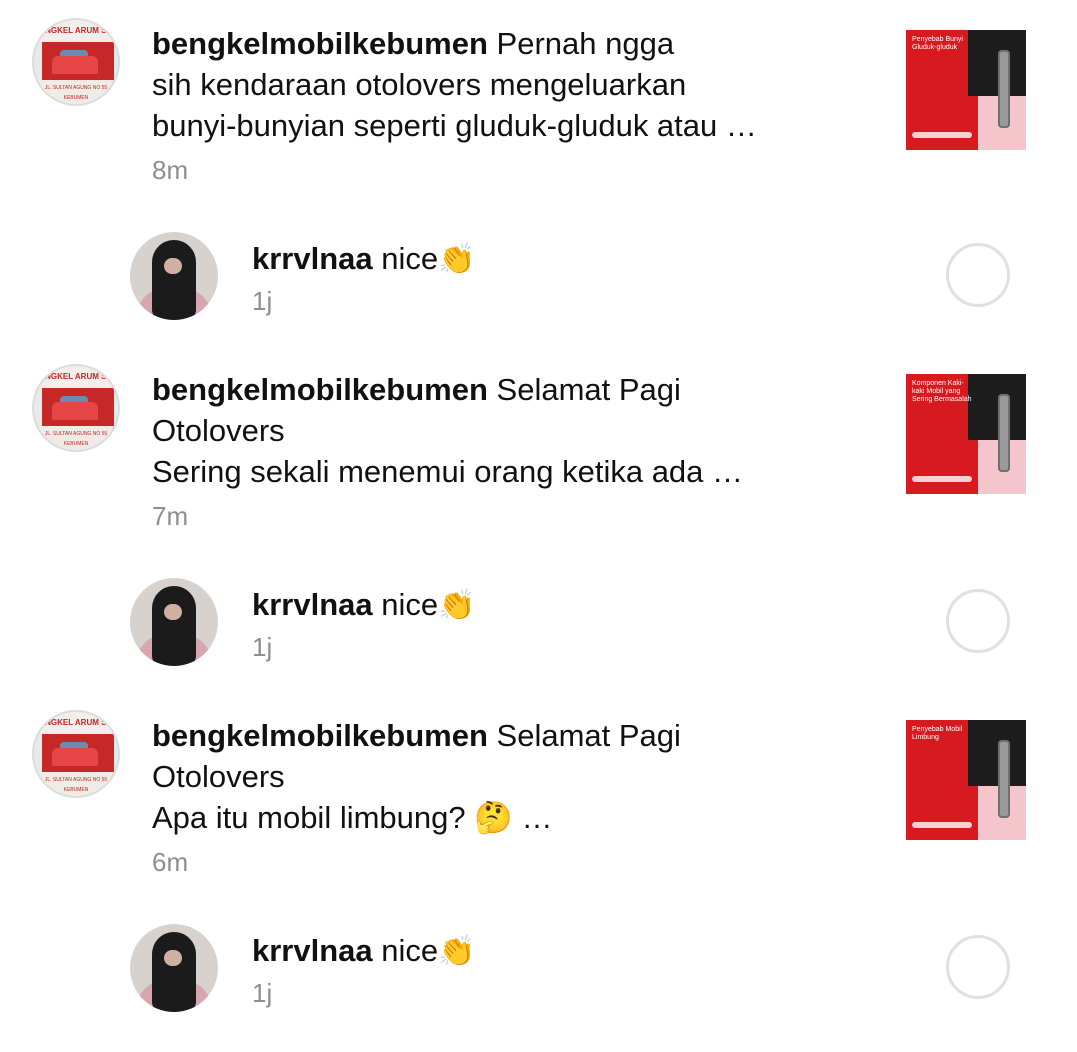 The image size is (1077, 1052). I want to click on timestamp: 6m, so click(170, 862).